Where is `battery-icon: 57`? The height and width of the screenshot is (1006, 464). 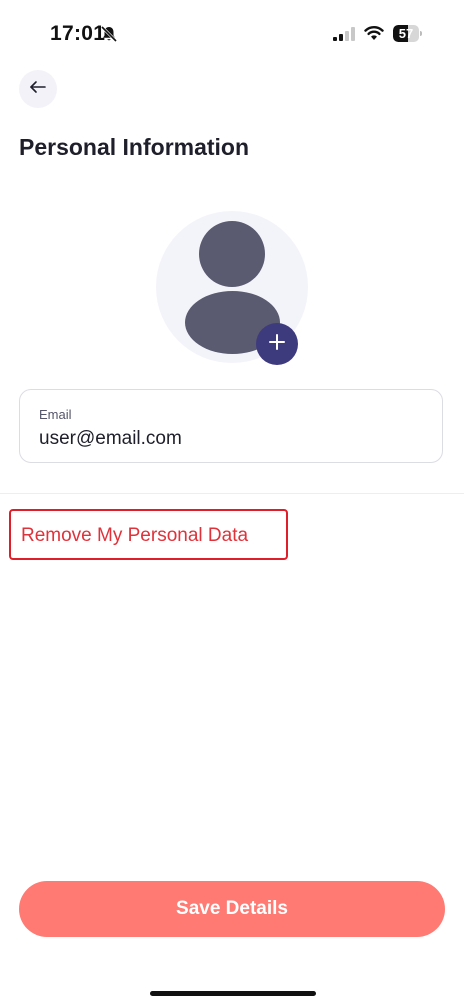
battery-icon: 57 is located at coordinates (408, 33).